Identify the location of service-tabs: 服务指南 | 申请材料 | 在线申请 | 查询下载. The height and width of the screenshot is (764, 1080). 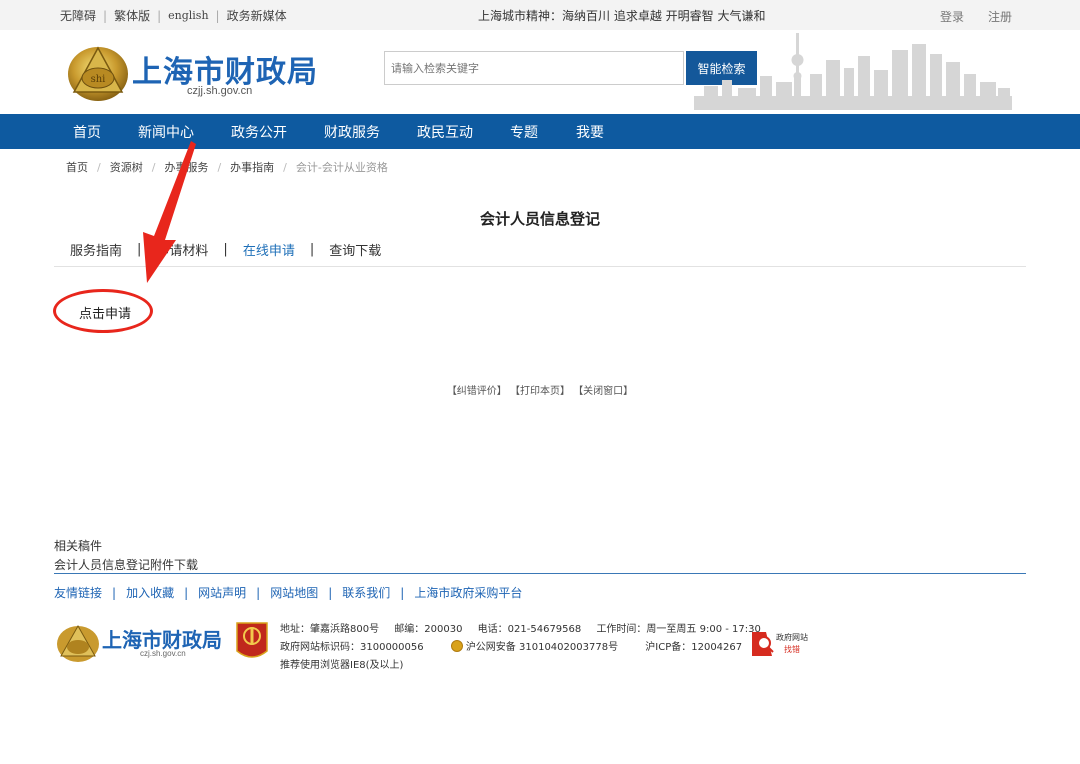
(225, 249).